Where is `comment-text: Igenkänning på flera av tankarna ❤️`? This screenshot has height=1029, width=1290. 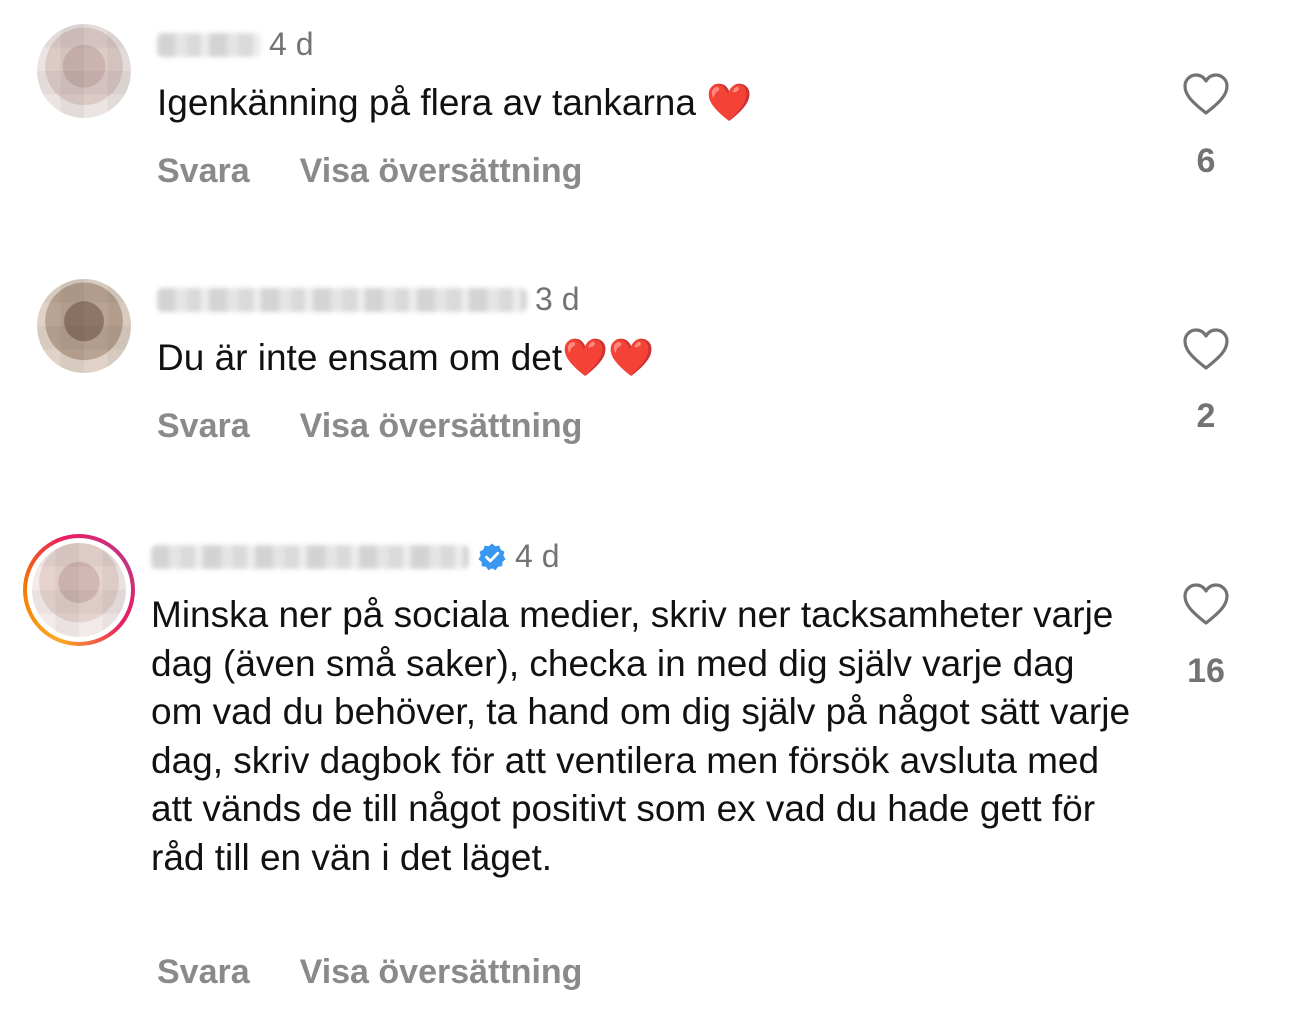
comment-text: Igenkänning på flera av tankarna ❤️ is located at coordinates (455, 102).